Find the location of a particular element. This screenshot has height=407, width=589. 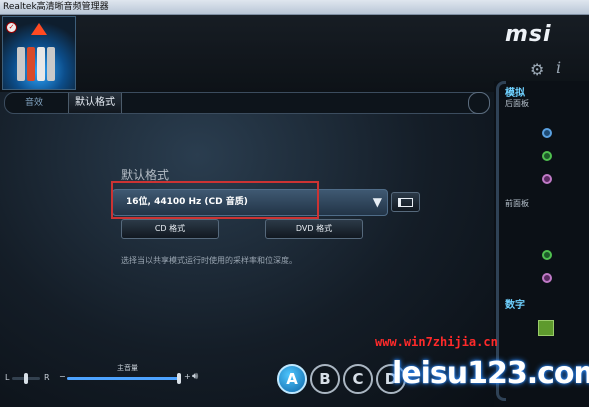

volume-down-icon: − is located at coordinates (62, 376).